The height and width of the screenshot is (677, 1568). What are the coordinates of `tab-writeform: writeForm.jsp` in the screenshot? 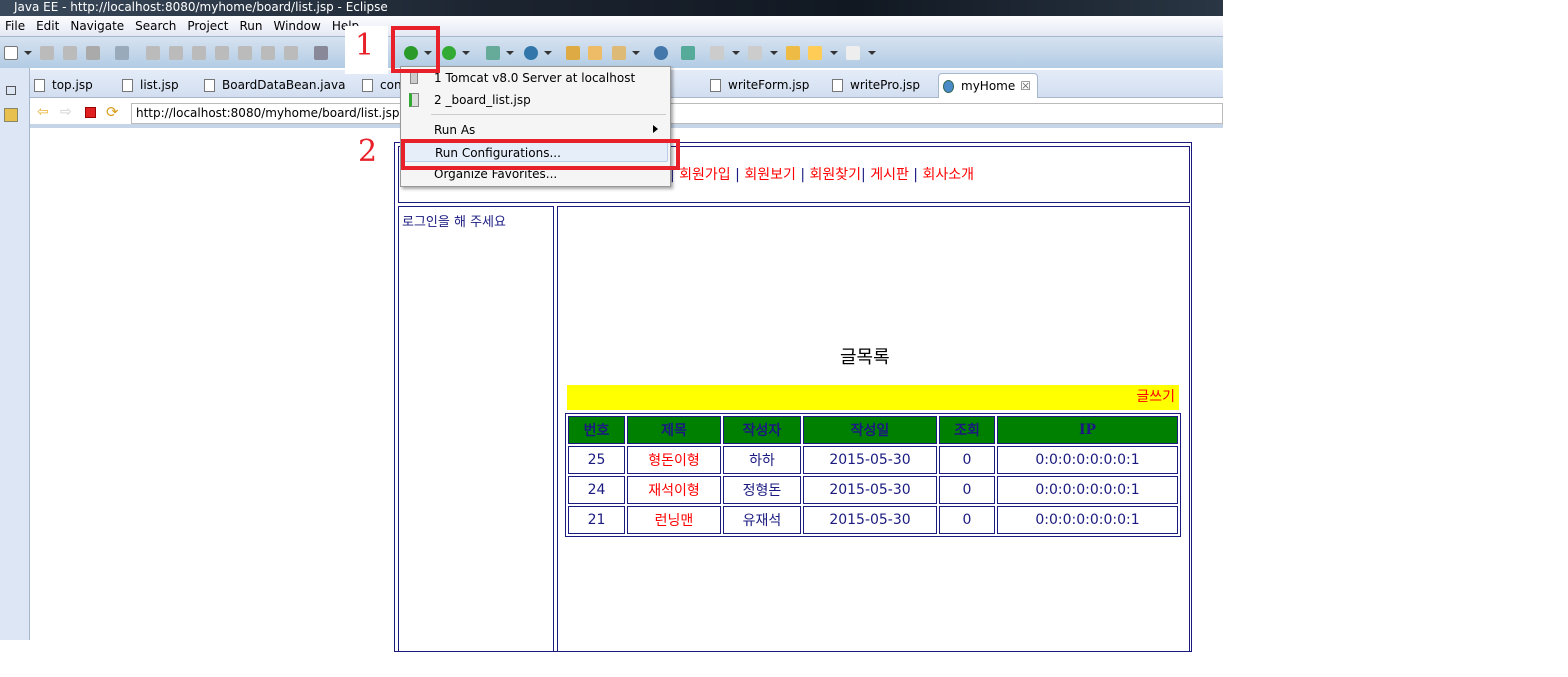 It's located at (757, 85).